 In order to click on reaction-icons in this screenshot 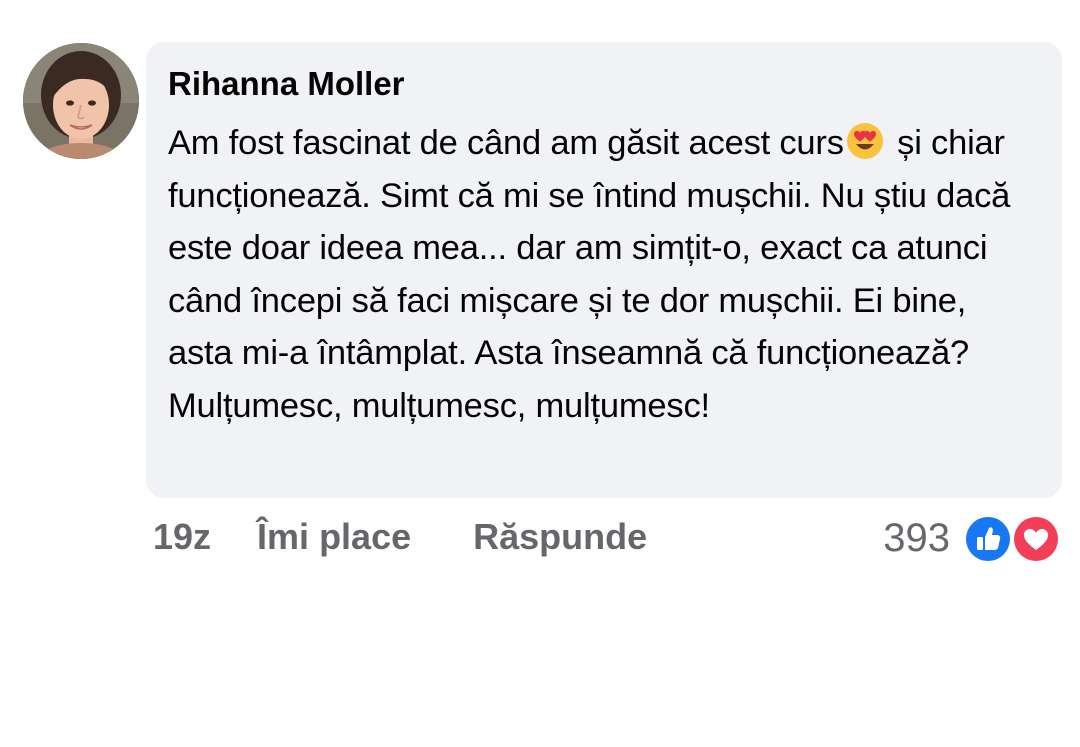, I will do `click(1012, 538)`.